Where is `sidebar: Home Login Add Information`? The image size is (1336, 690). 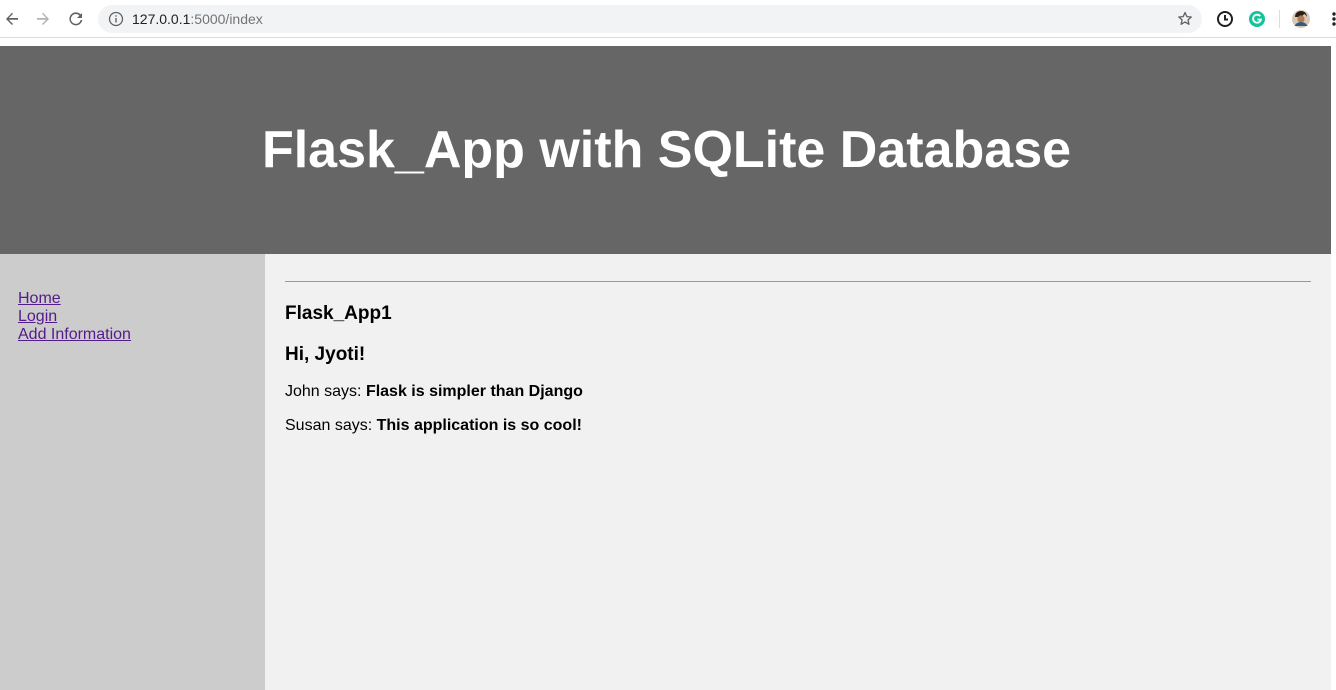
sidebar: Home Login Add Information is located at coordinates (132, 472).